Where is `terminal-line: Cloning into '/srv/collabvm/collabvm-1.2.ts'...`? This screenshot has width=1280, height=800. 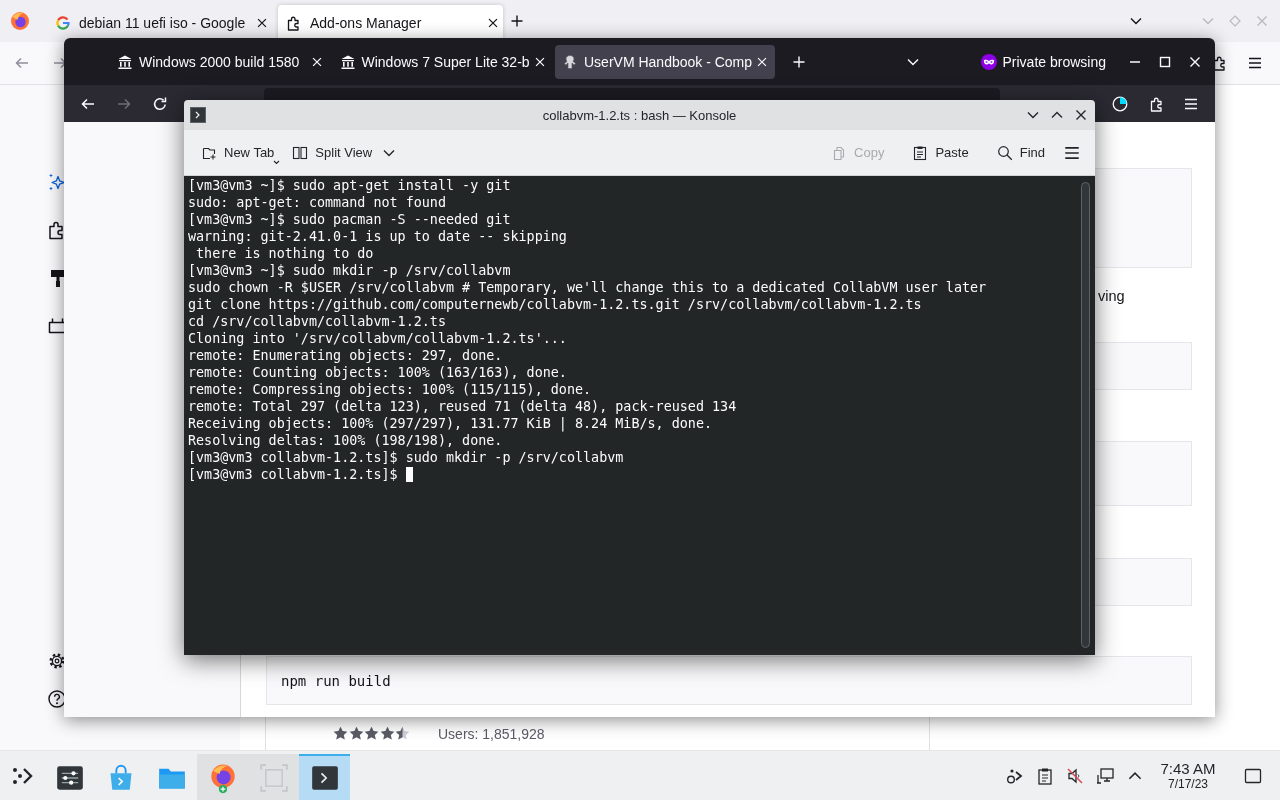 terminal-line: Cloning into '/srv/collabvm/collabvm-1.2.ts'... is located at coordinates (377, 338).